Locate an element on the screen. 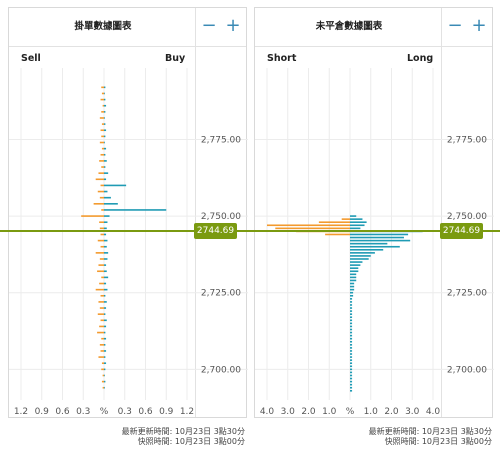 This screenshot has width=500, height=456. x-tick-label: 1.0 is located at coordinates (371, 412).